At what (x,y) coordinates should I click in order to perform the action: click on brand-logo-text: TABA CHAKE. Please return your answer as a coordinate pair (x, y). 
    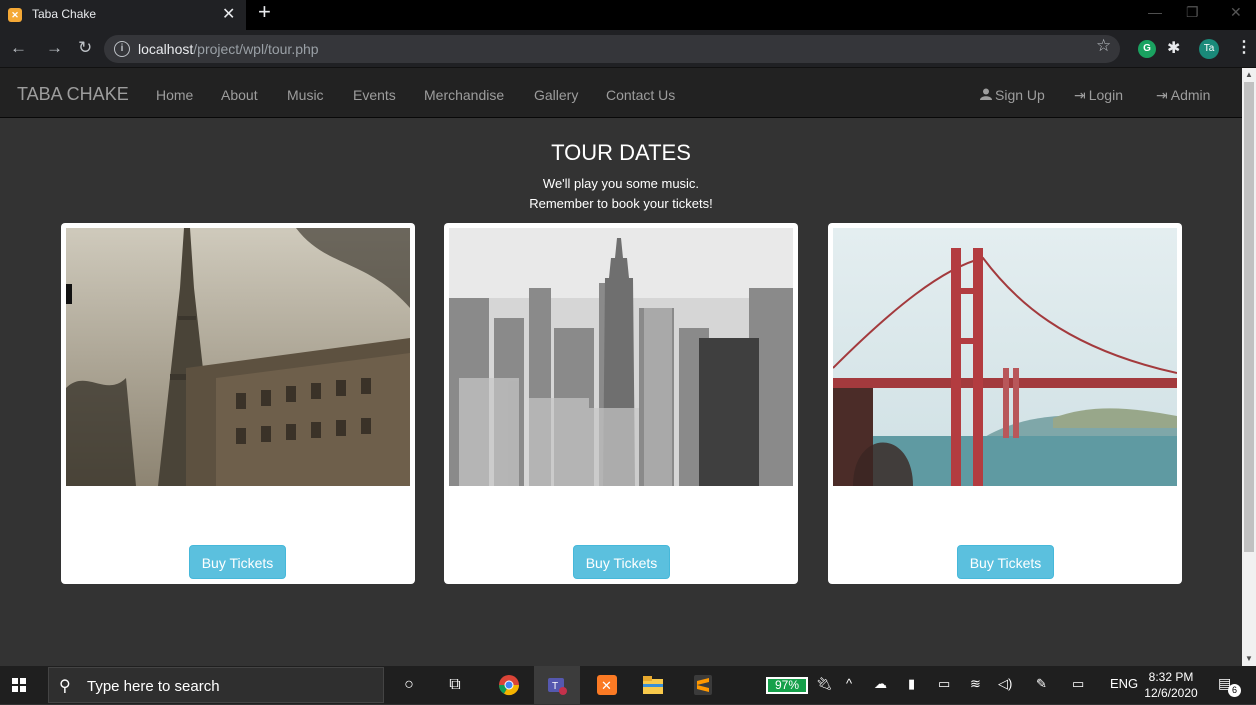
    Looking at the image, I should click on (73, 94).